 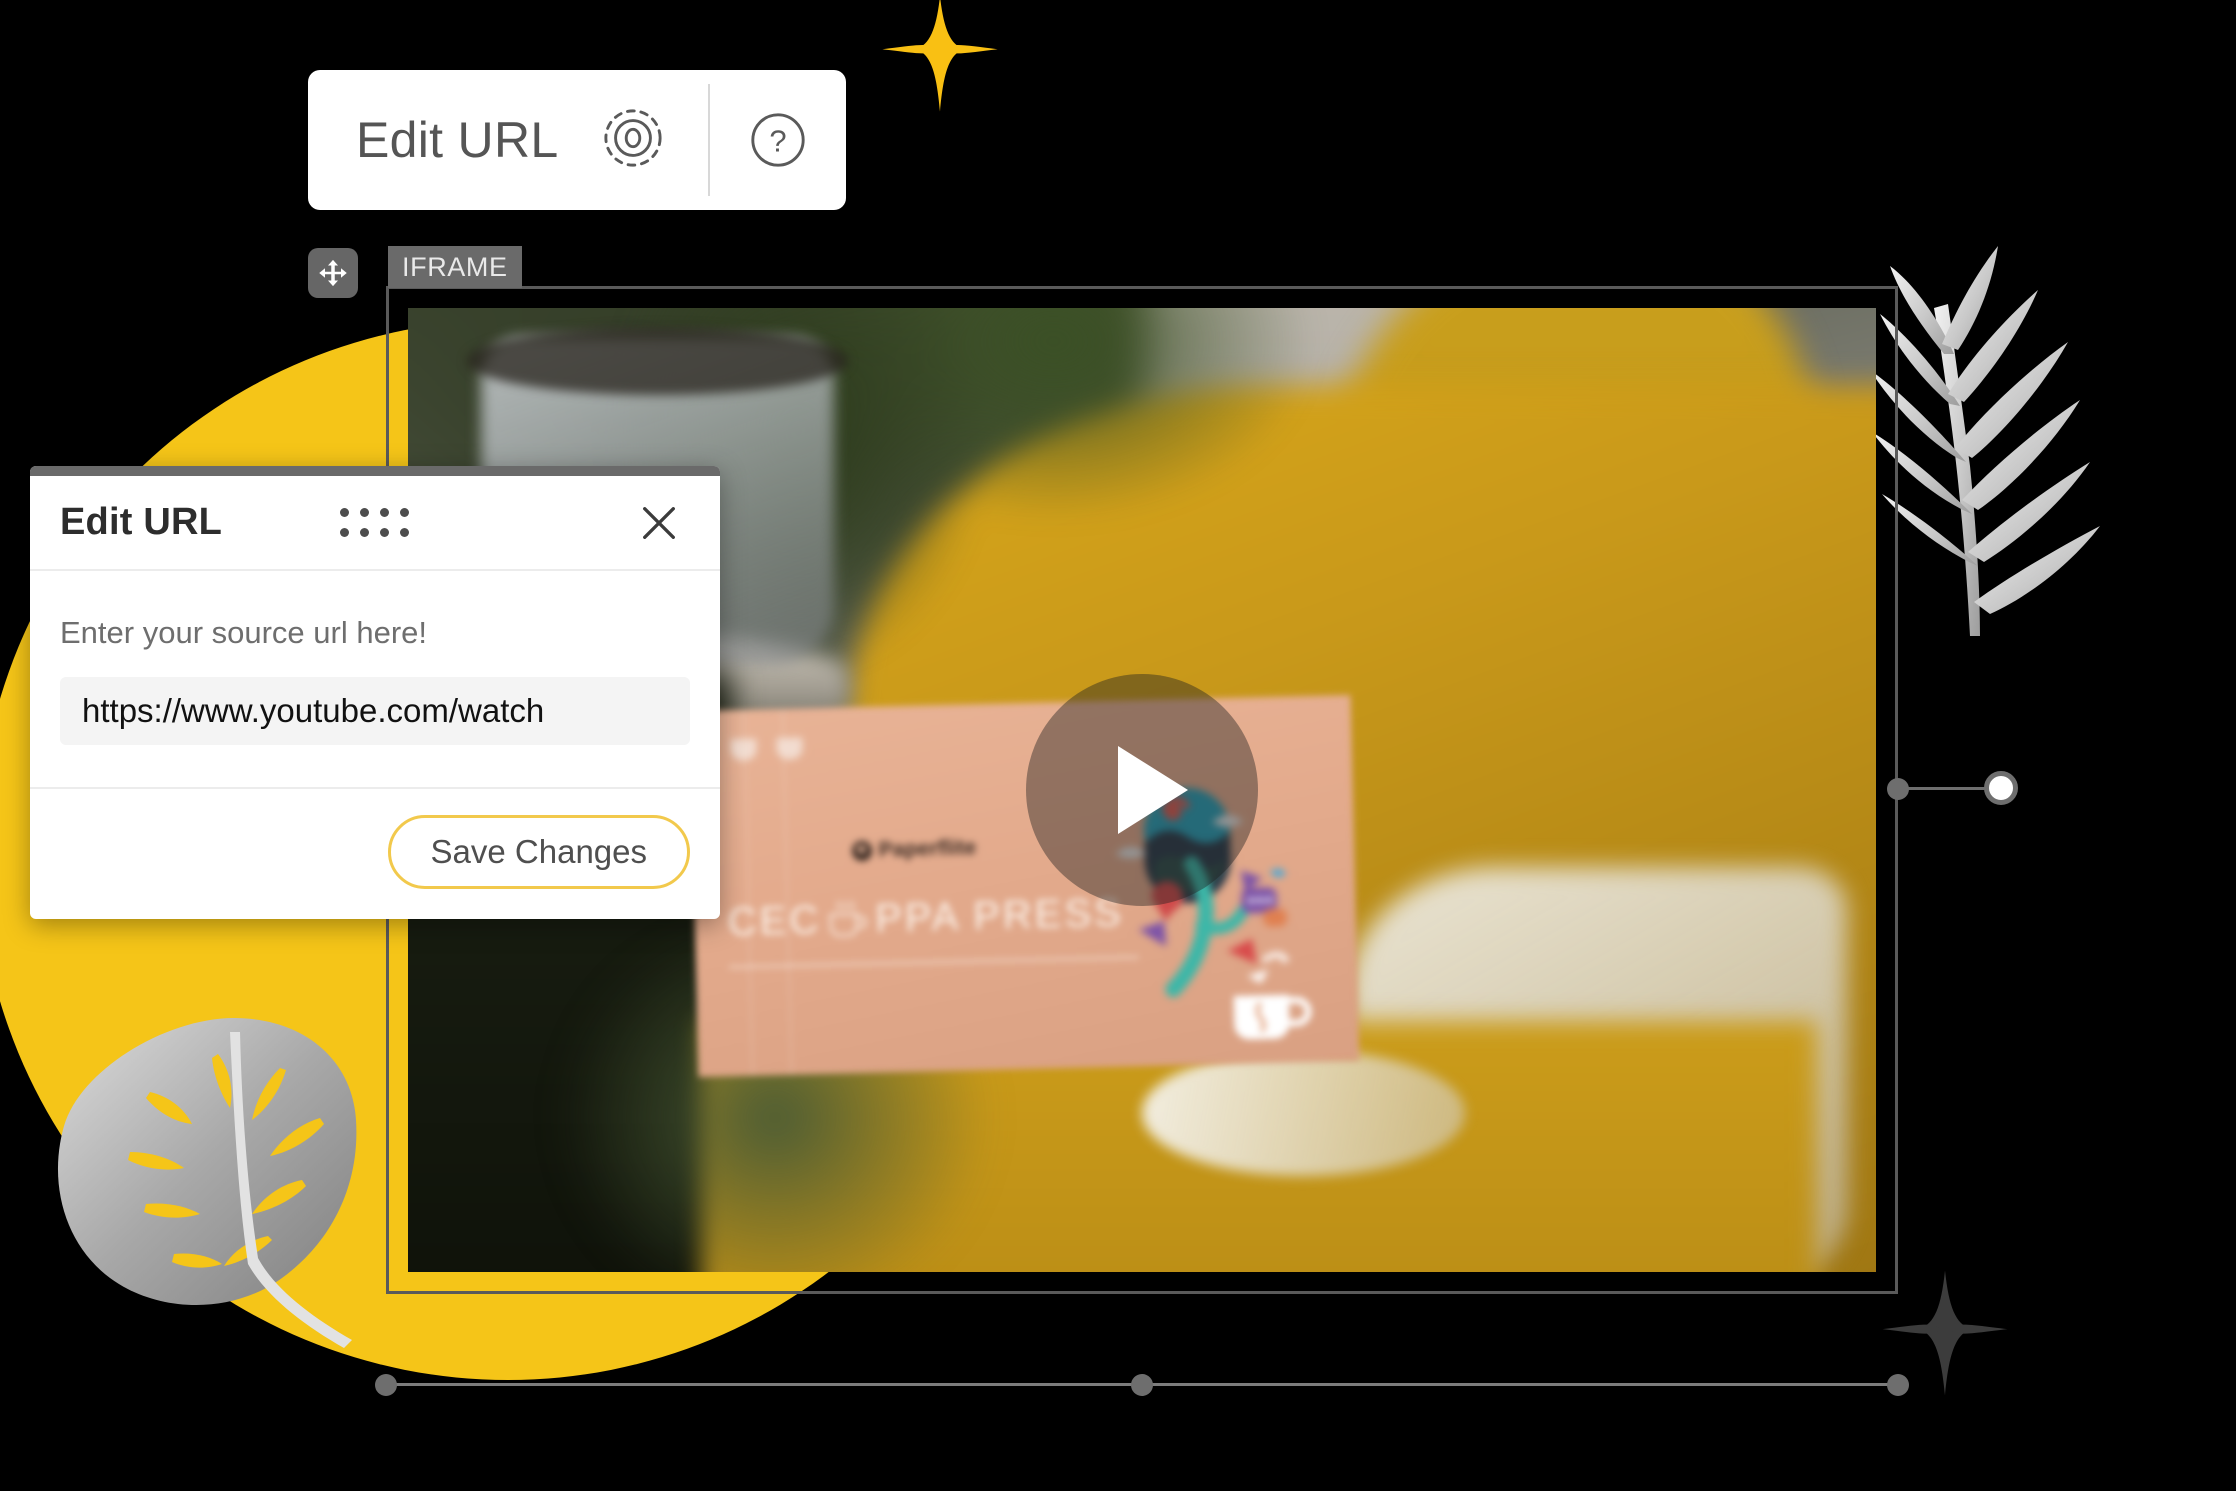 I want to click on four-point-star-icon, so click(x=940, y=57).